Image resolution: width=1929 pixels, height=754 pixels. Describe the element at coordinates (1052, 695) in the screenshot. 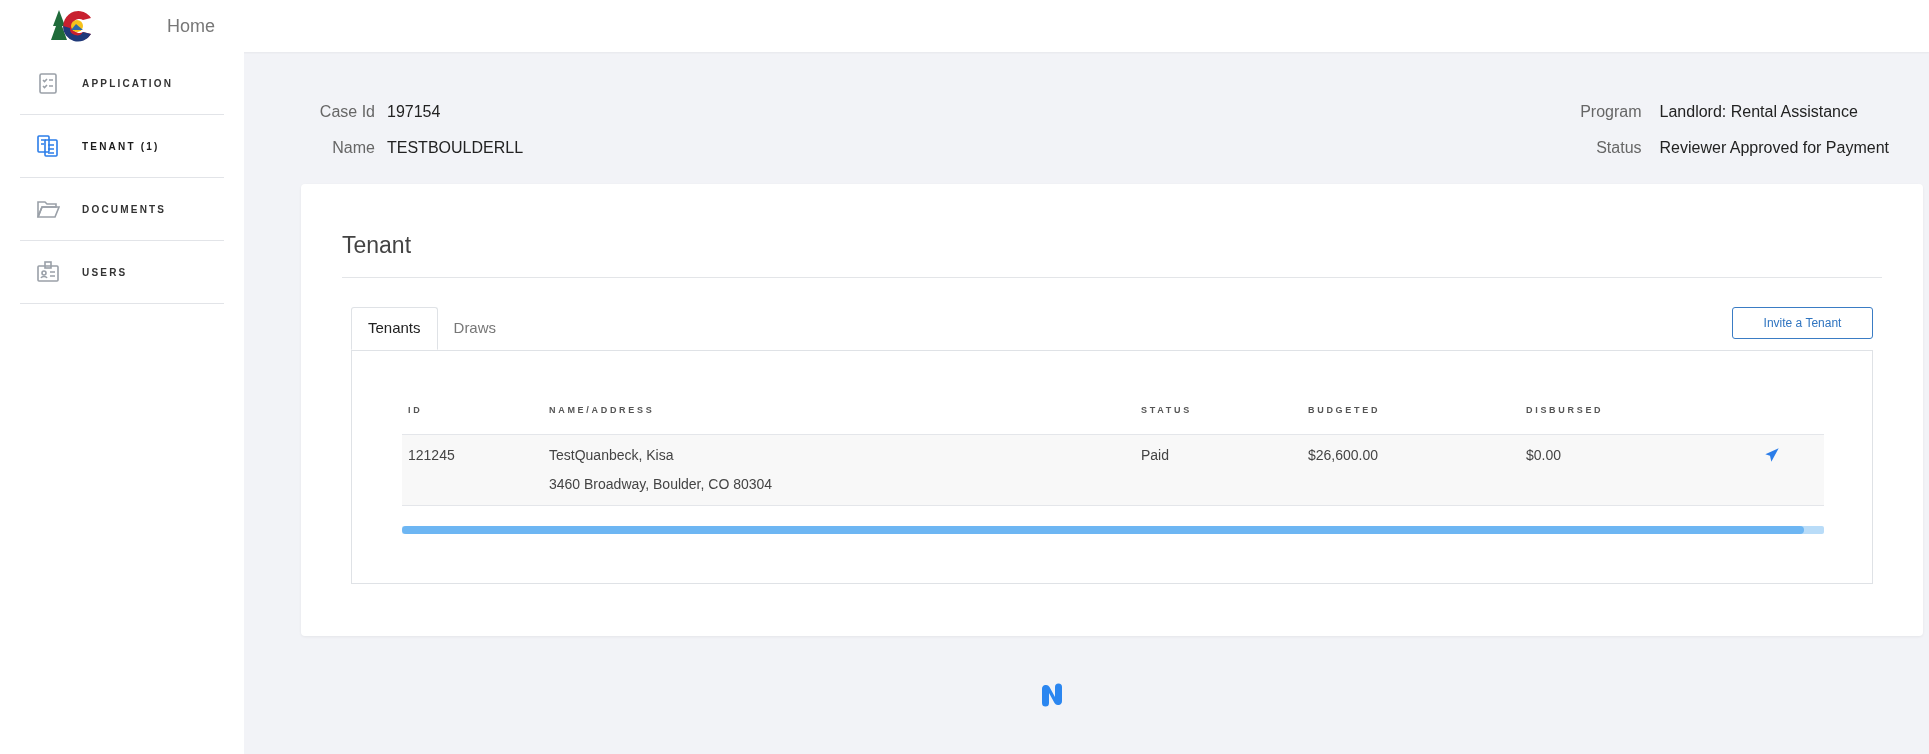

I see `logo-icon` at that location.